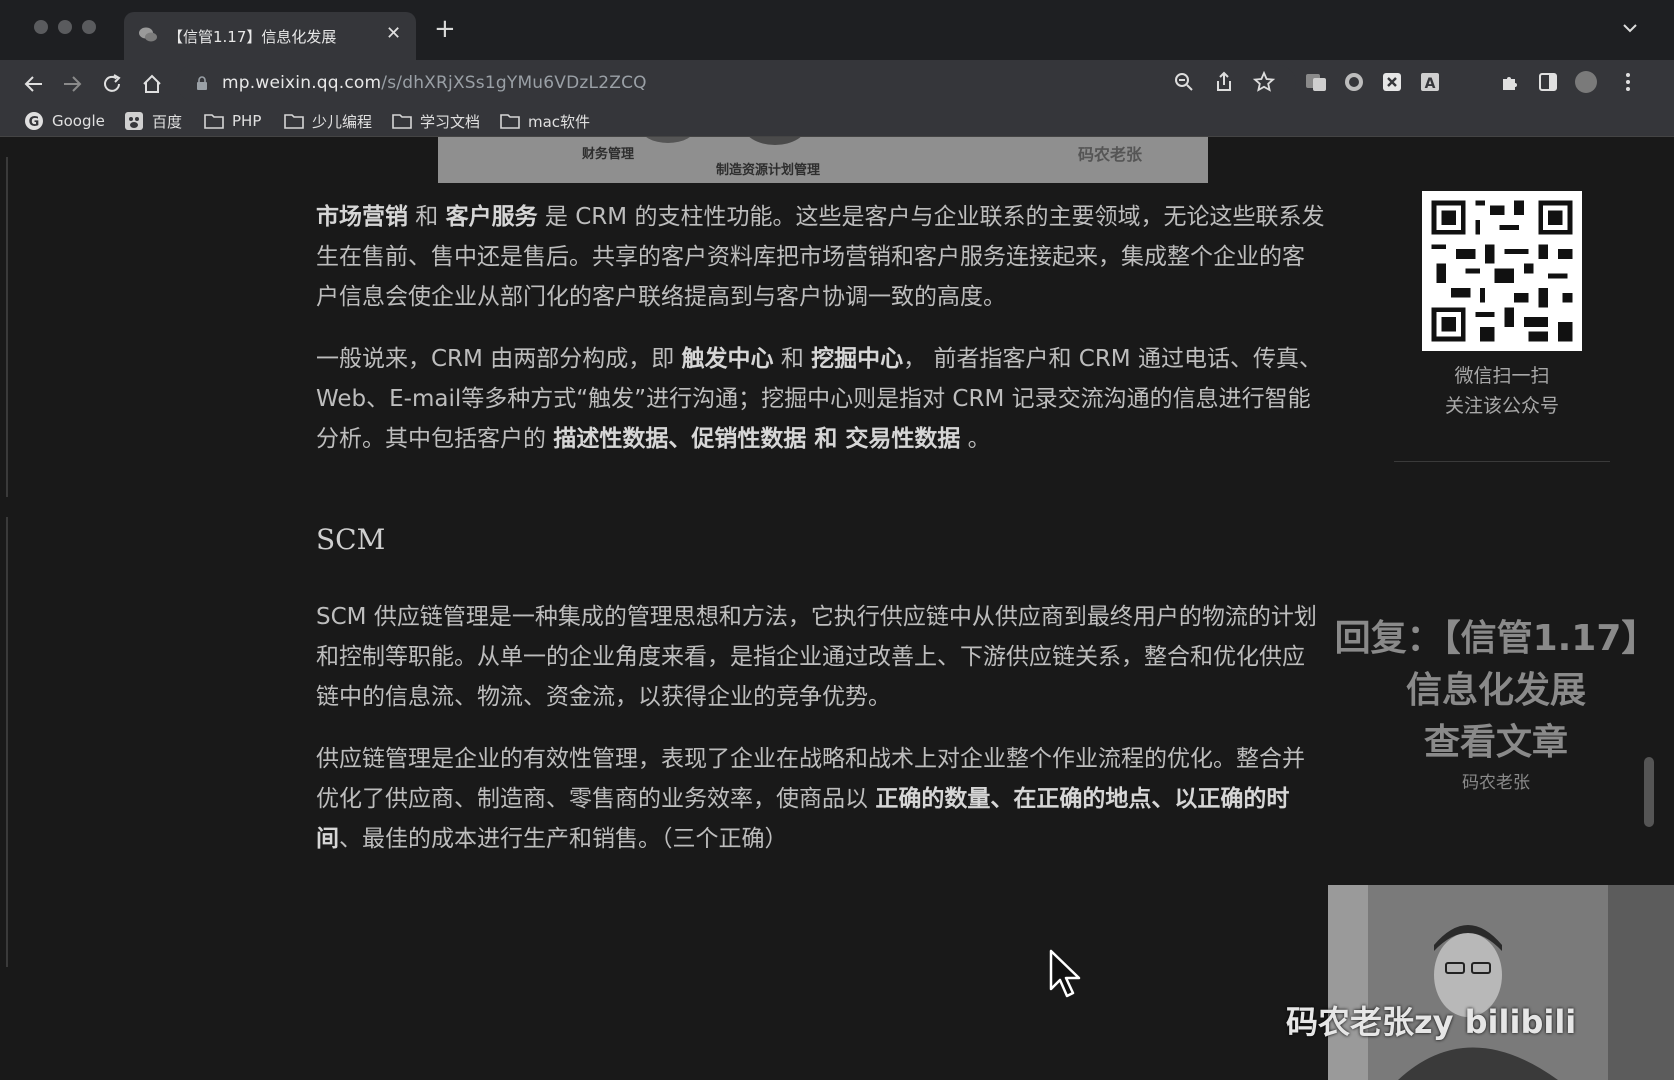 This screenshot has height=1080, width=1674. I want to click on bookmark-kids-coding: 少儿编程, so click(328, 121).